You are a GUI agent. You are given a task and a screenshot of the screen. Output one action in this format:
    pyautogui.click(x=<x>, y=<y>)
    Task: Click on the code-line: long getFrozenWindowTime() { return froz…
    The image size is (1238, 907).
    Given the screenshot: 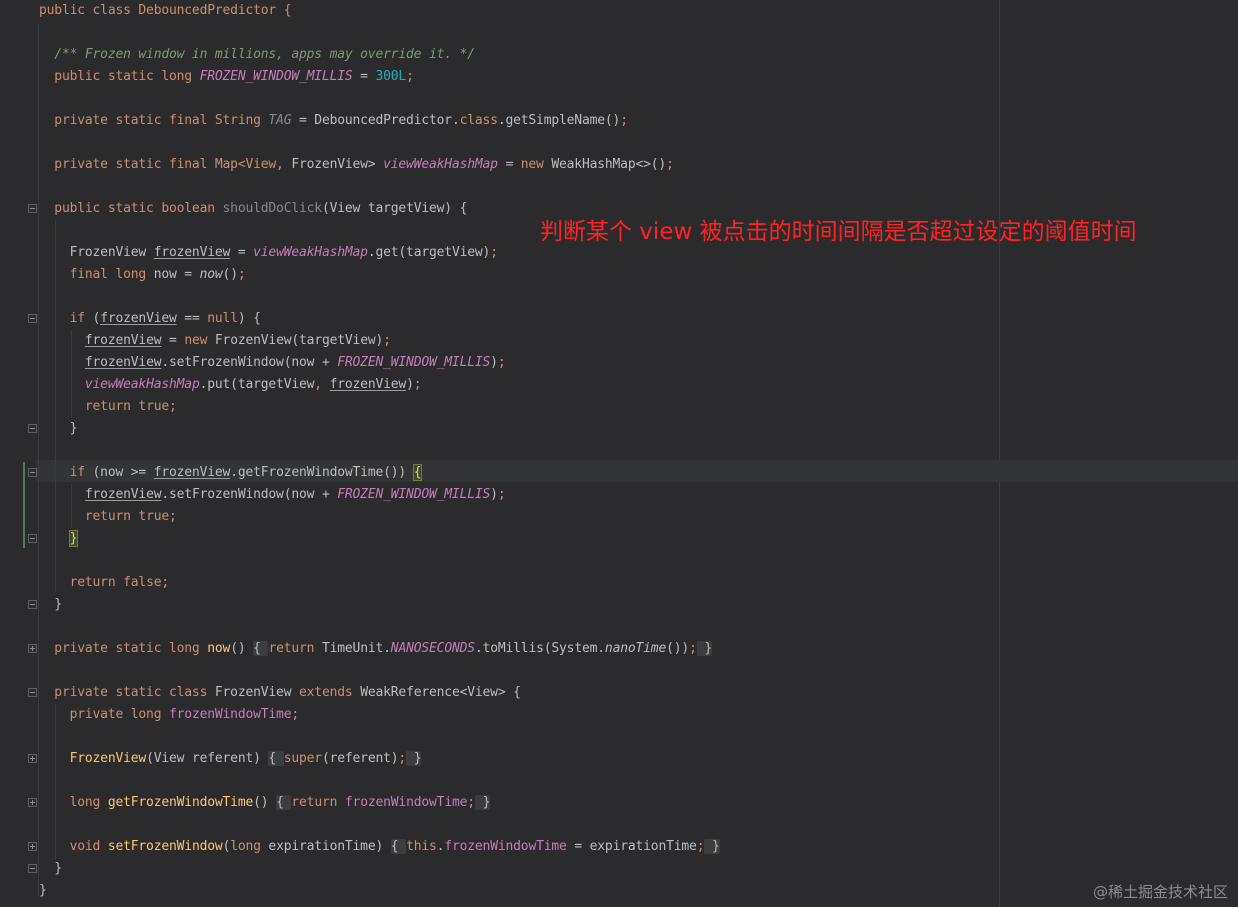 What is the action you would take?
    pyautogui.click(x=264, y=803)
    